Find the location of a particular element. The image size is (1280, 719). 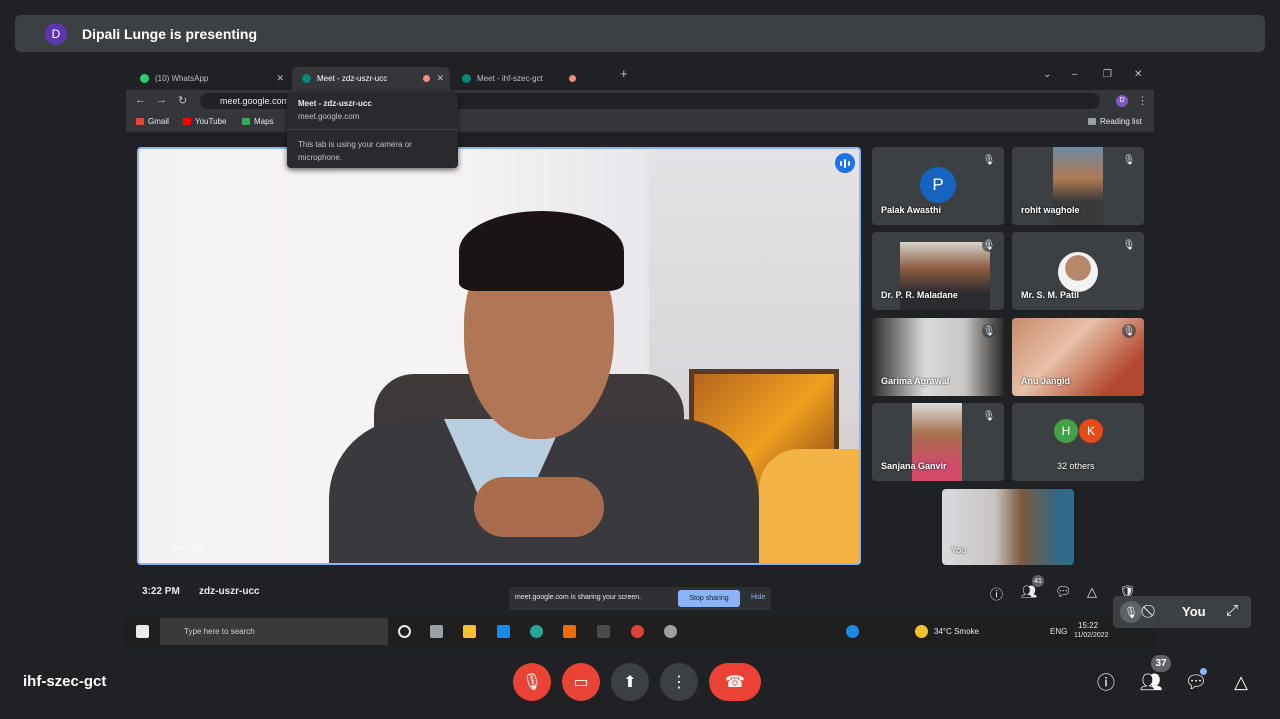

activities-button: △ is located at coordinates (1241, 682).